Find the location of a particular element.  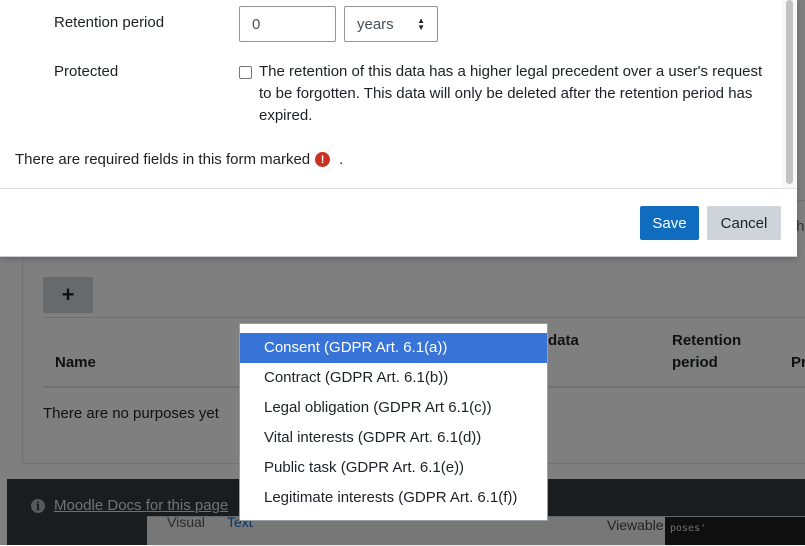

select-arrows-icon: ▲ ▼ is located at coordinates (421, 24).